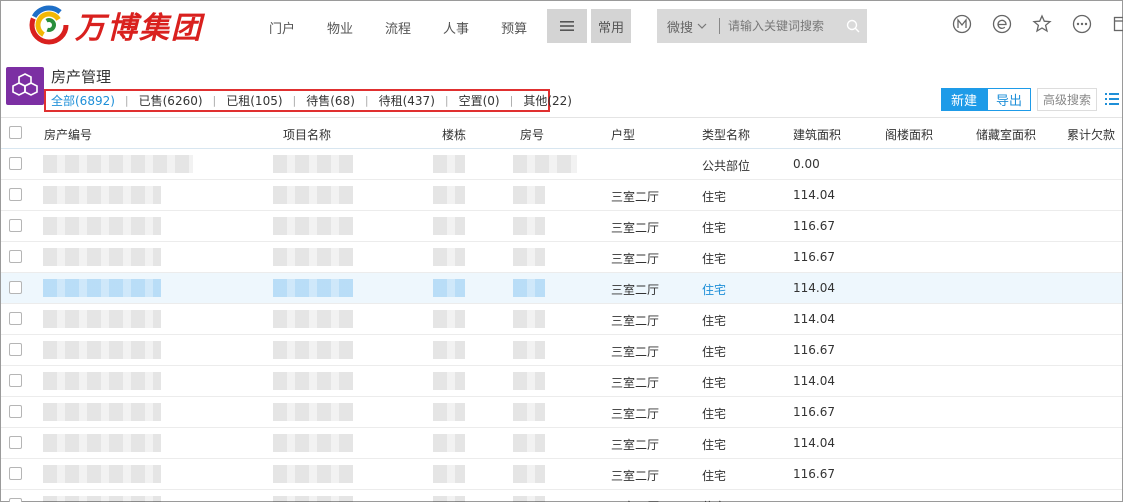 Image resolution: width=1123 pixels, height=502 pixels. I want to click on column-header: 累计欠款, so click(1091, 134).